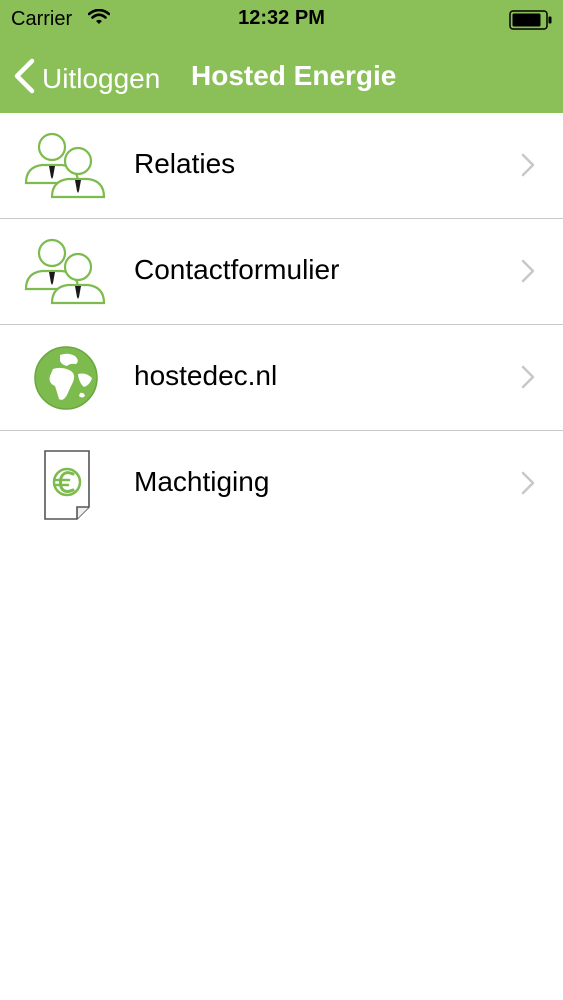  I want to click on navigation-bar: Uitloggen Hosted Energie, so click(281, 78).